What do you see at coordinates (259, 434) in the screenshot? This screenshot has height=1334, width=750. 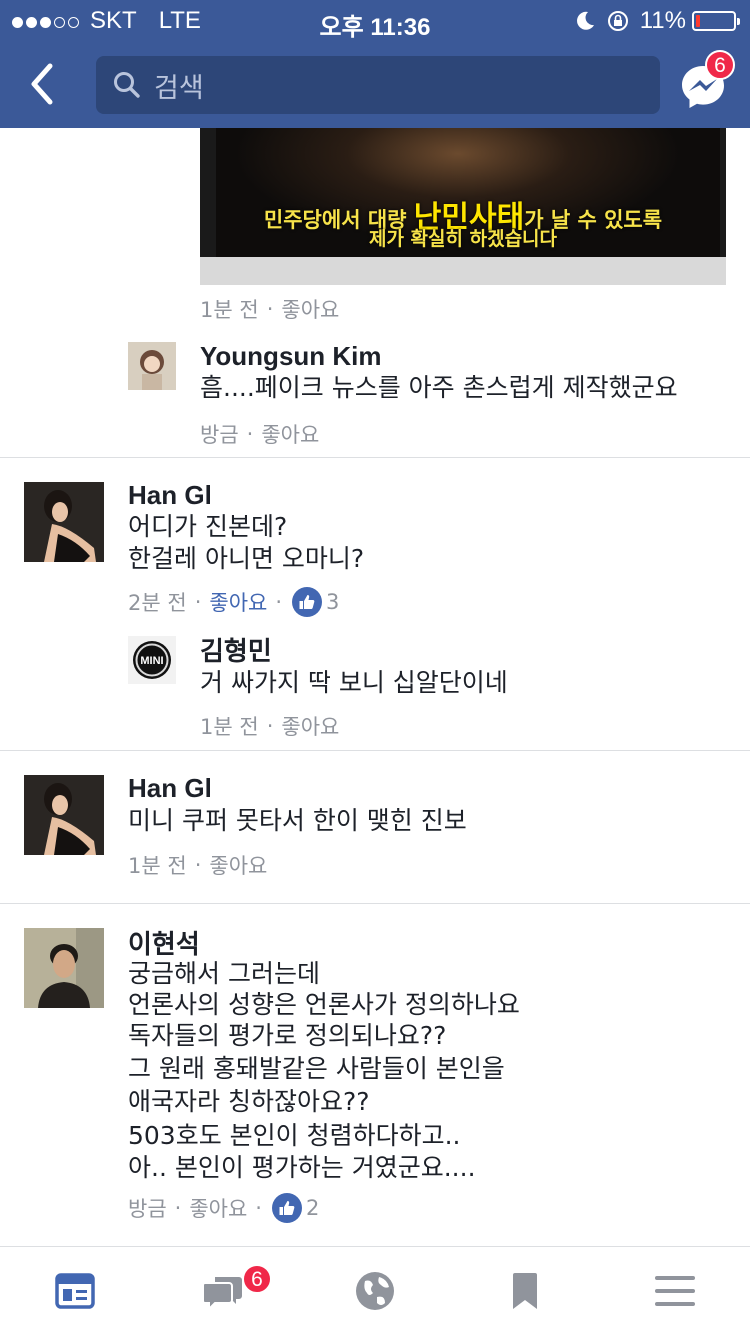 I see `comment-meta: 방금 · 좋아요` at bounding box center [259, 434].